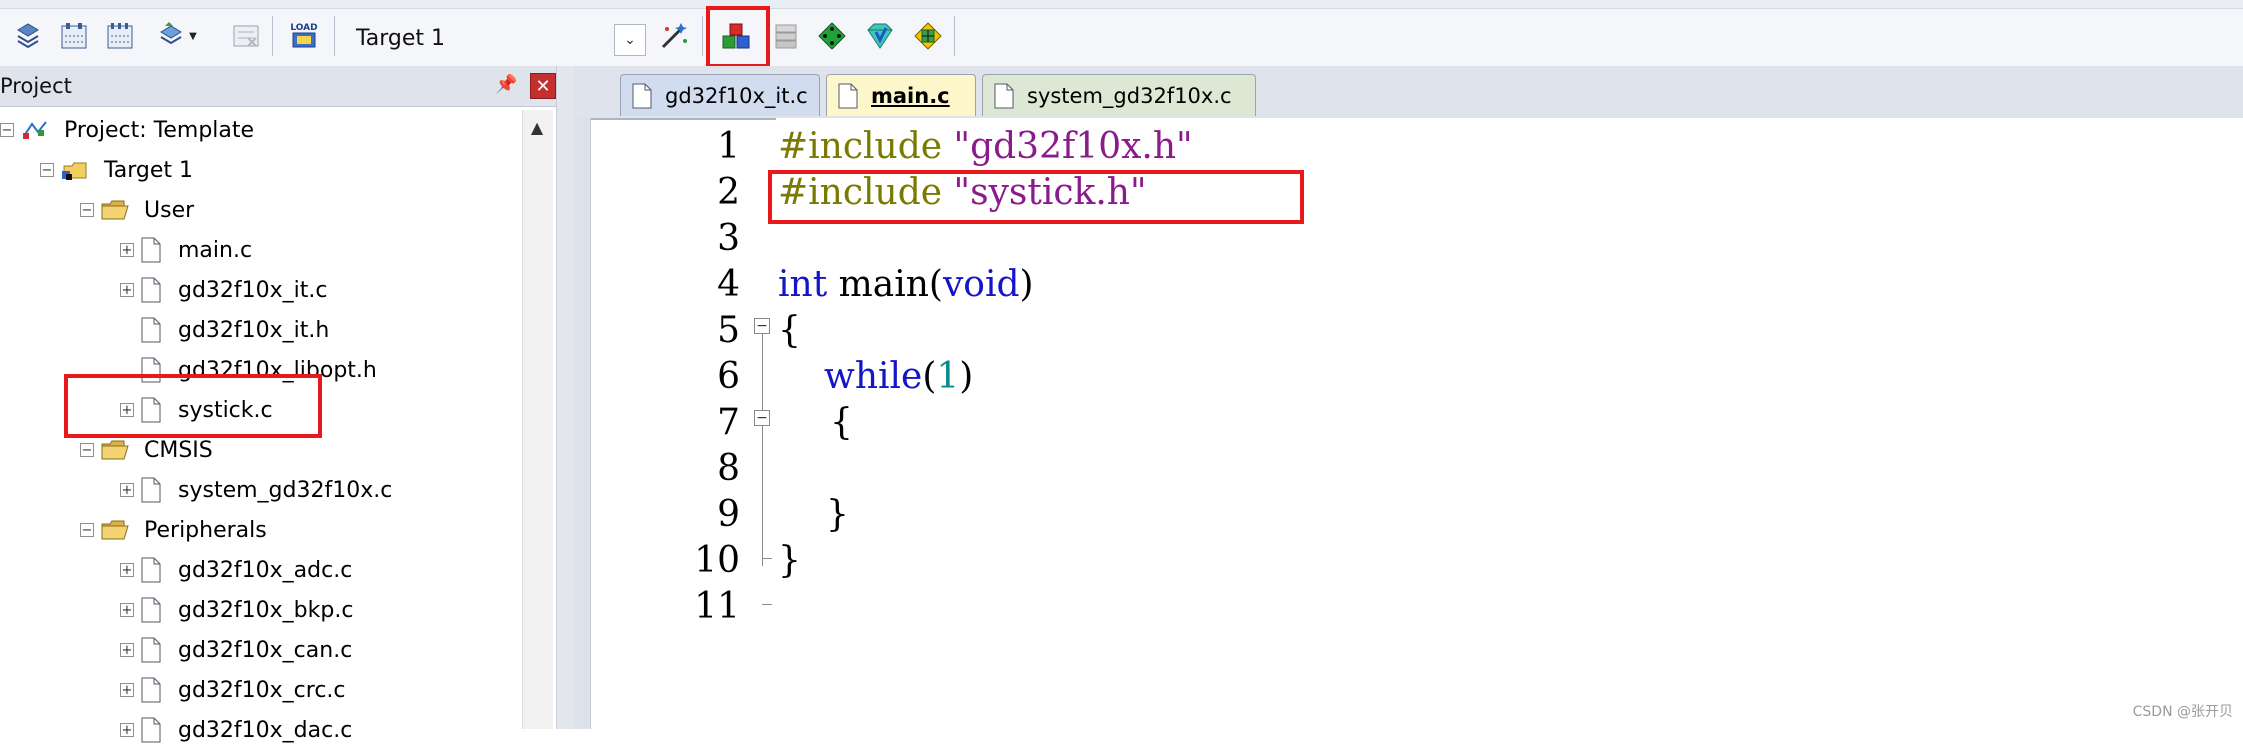  I want to click on line-number: 11, so click(717, 606).